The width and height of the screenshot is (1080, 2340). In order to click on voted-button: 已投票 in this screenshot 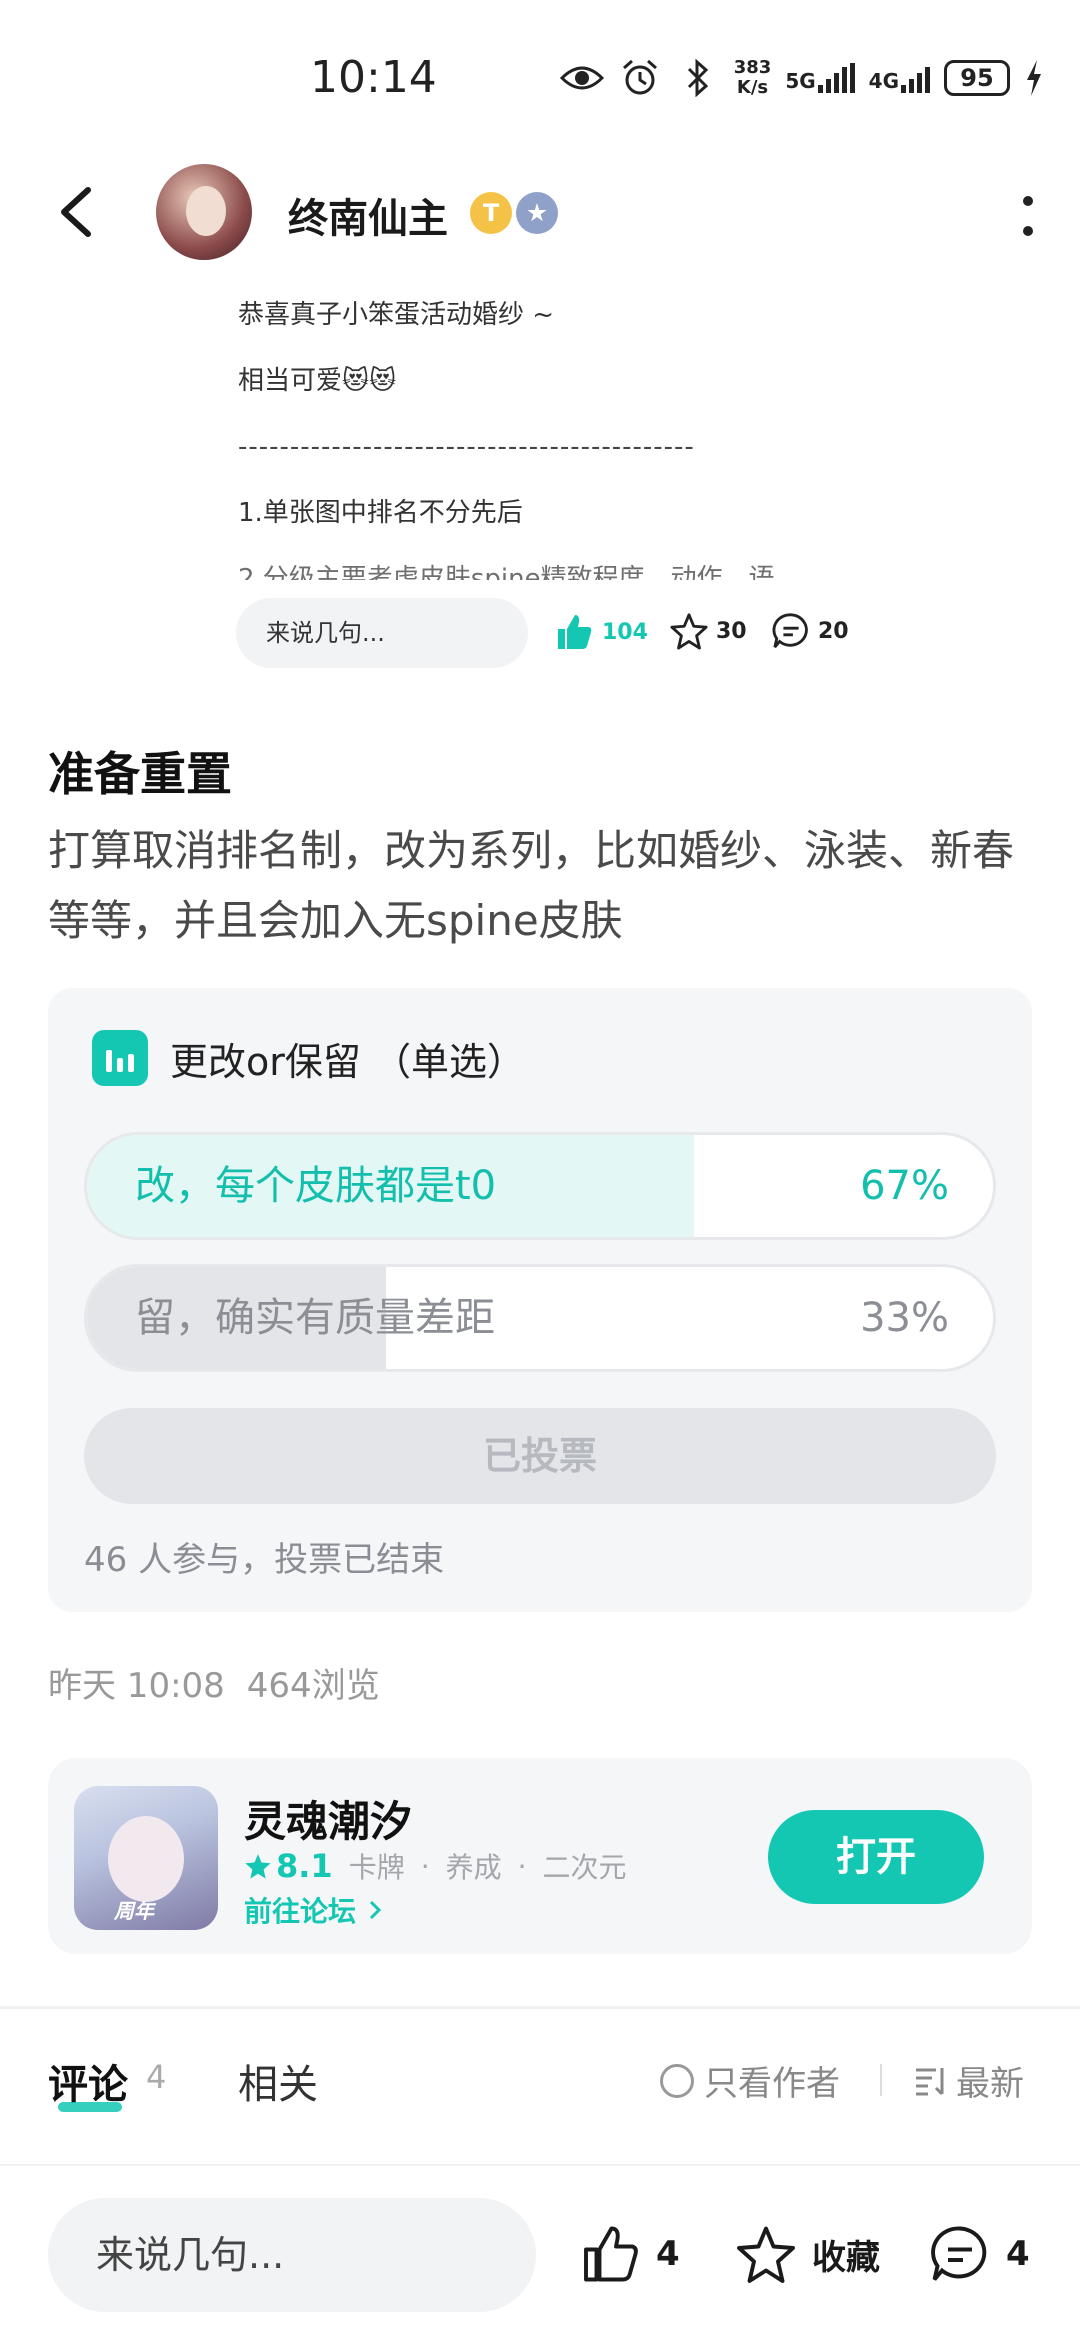, I will do `click(540, 1456)`.